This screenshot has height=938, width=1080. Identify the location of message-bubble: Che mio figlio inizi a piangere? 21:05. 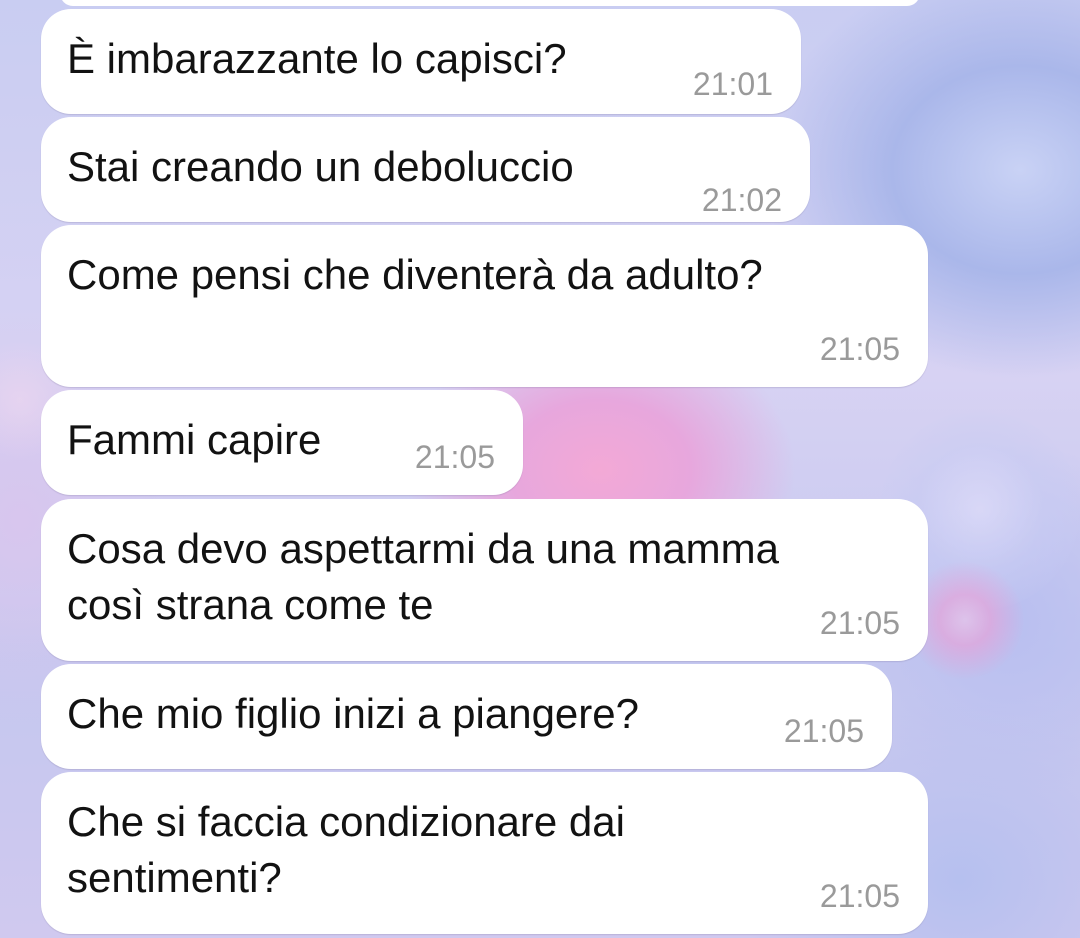
(466, 716).